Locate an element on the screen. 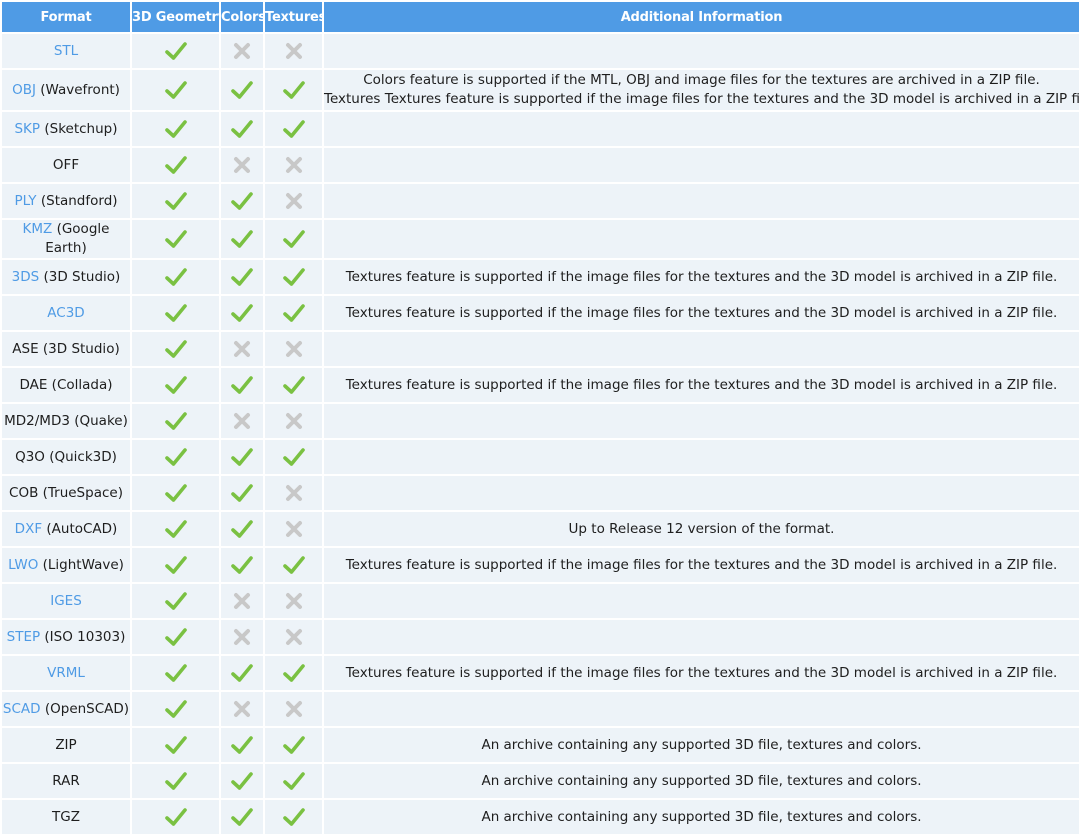  format-cell: ASE (3D Studio) is located at coordinates (66, 349).